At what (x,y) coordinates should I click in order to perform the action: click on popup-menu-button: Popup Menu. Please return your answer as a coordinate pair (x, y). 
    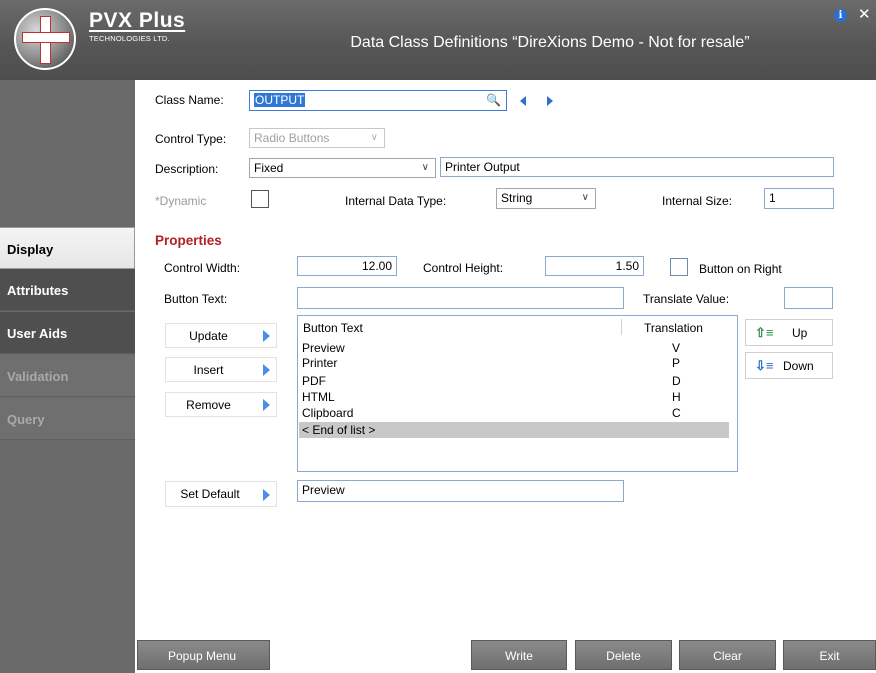
    Looking at the image, I should click on (203, 655).